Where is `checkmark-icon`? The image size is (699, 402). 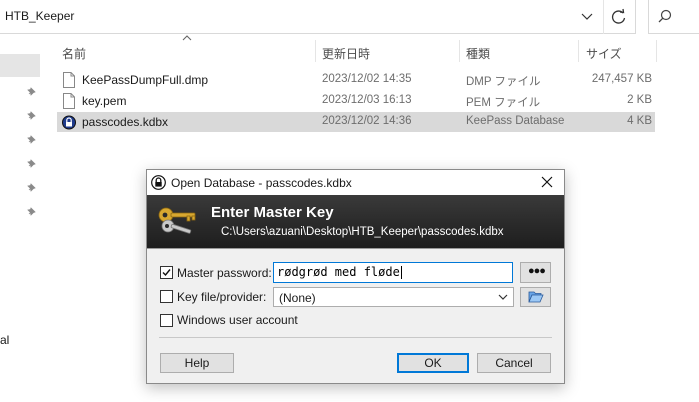 checkmark-icon is located at coordinates (166, 273).